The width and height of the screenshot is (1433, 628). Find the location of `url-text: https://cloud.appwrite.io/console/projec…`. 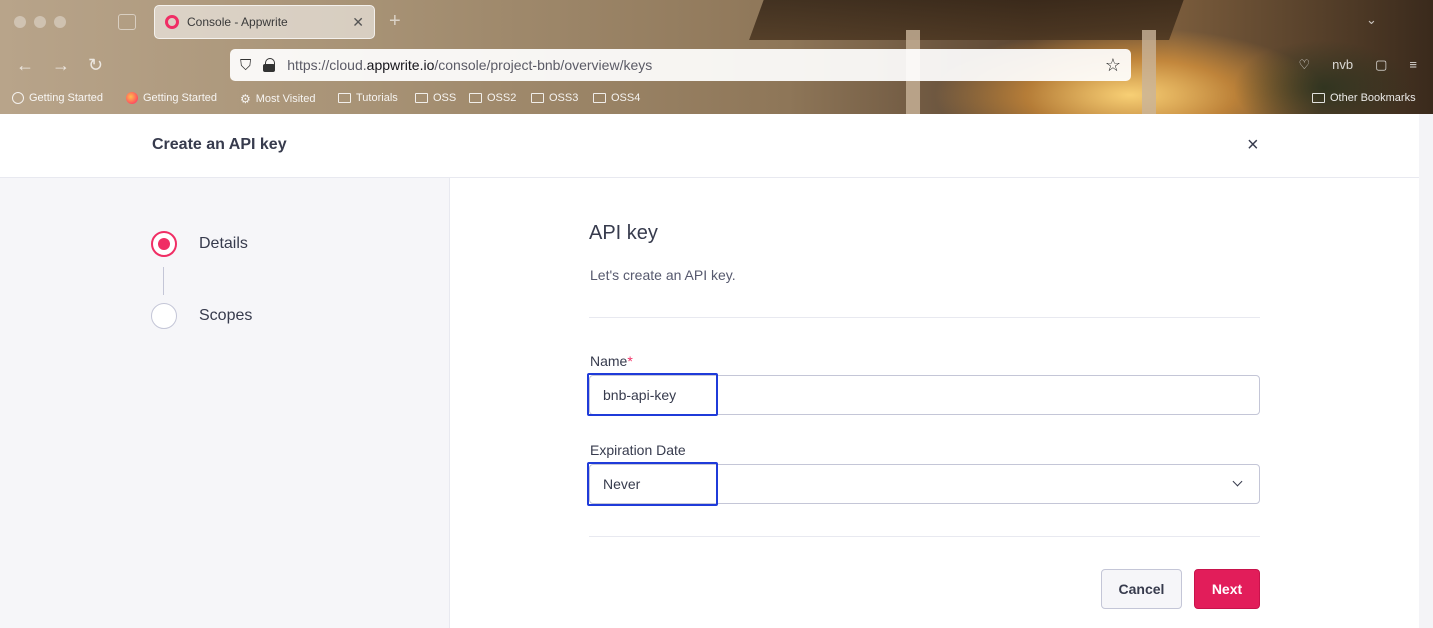

url-text: https://cloud.appwrite.io/console/projec… is located at coordinates (696, 65).